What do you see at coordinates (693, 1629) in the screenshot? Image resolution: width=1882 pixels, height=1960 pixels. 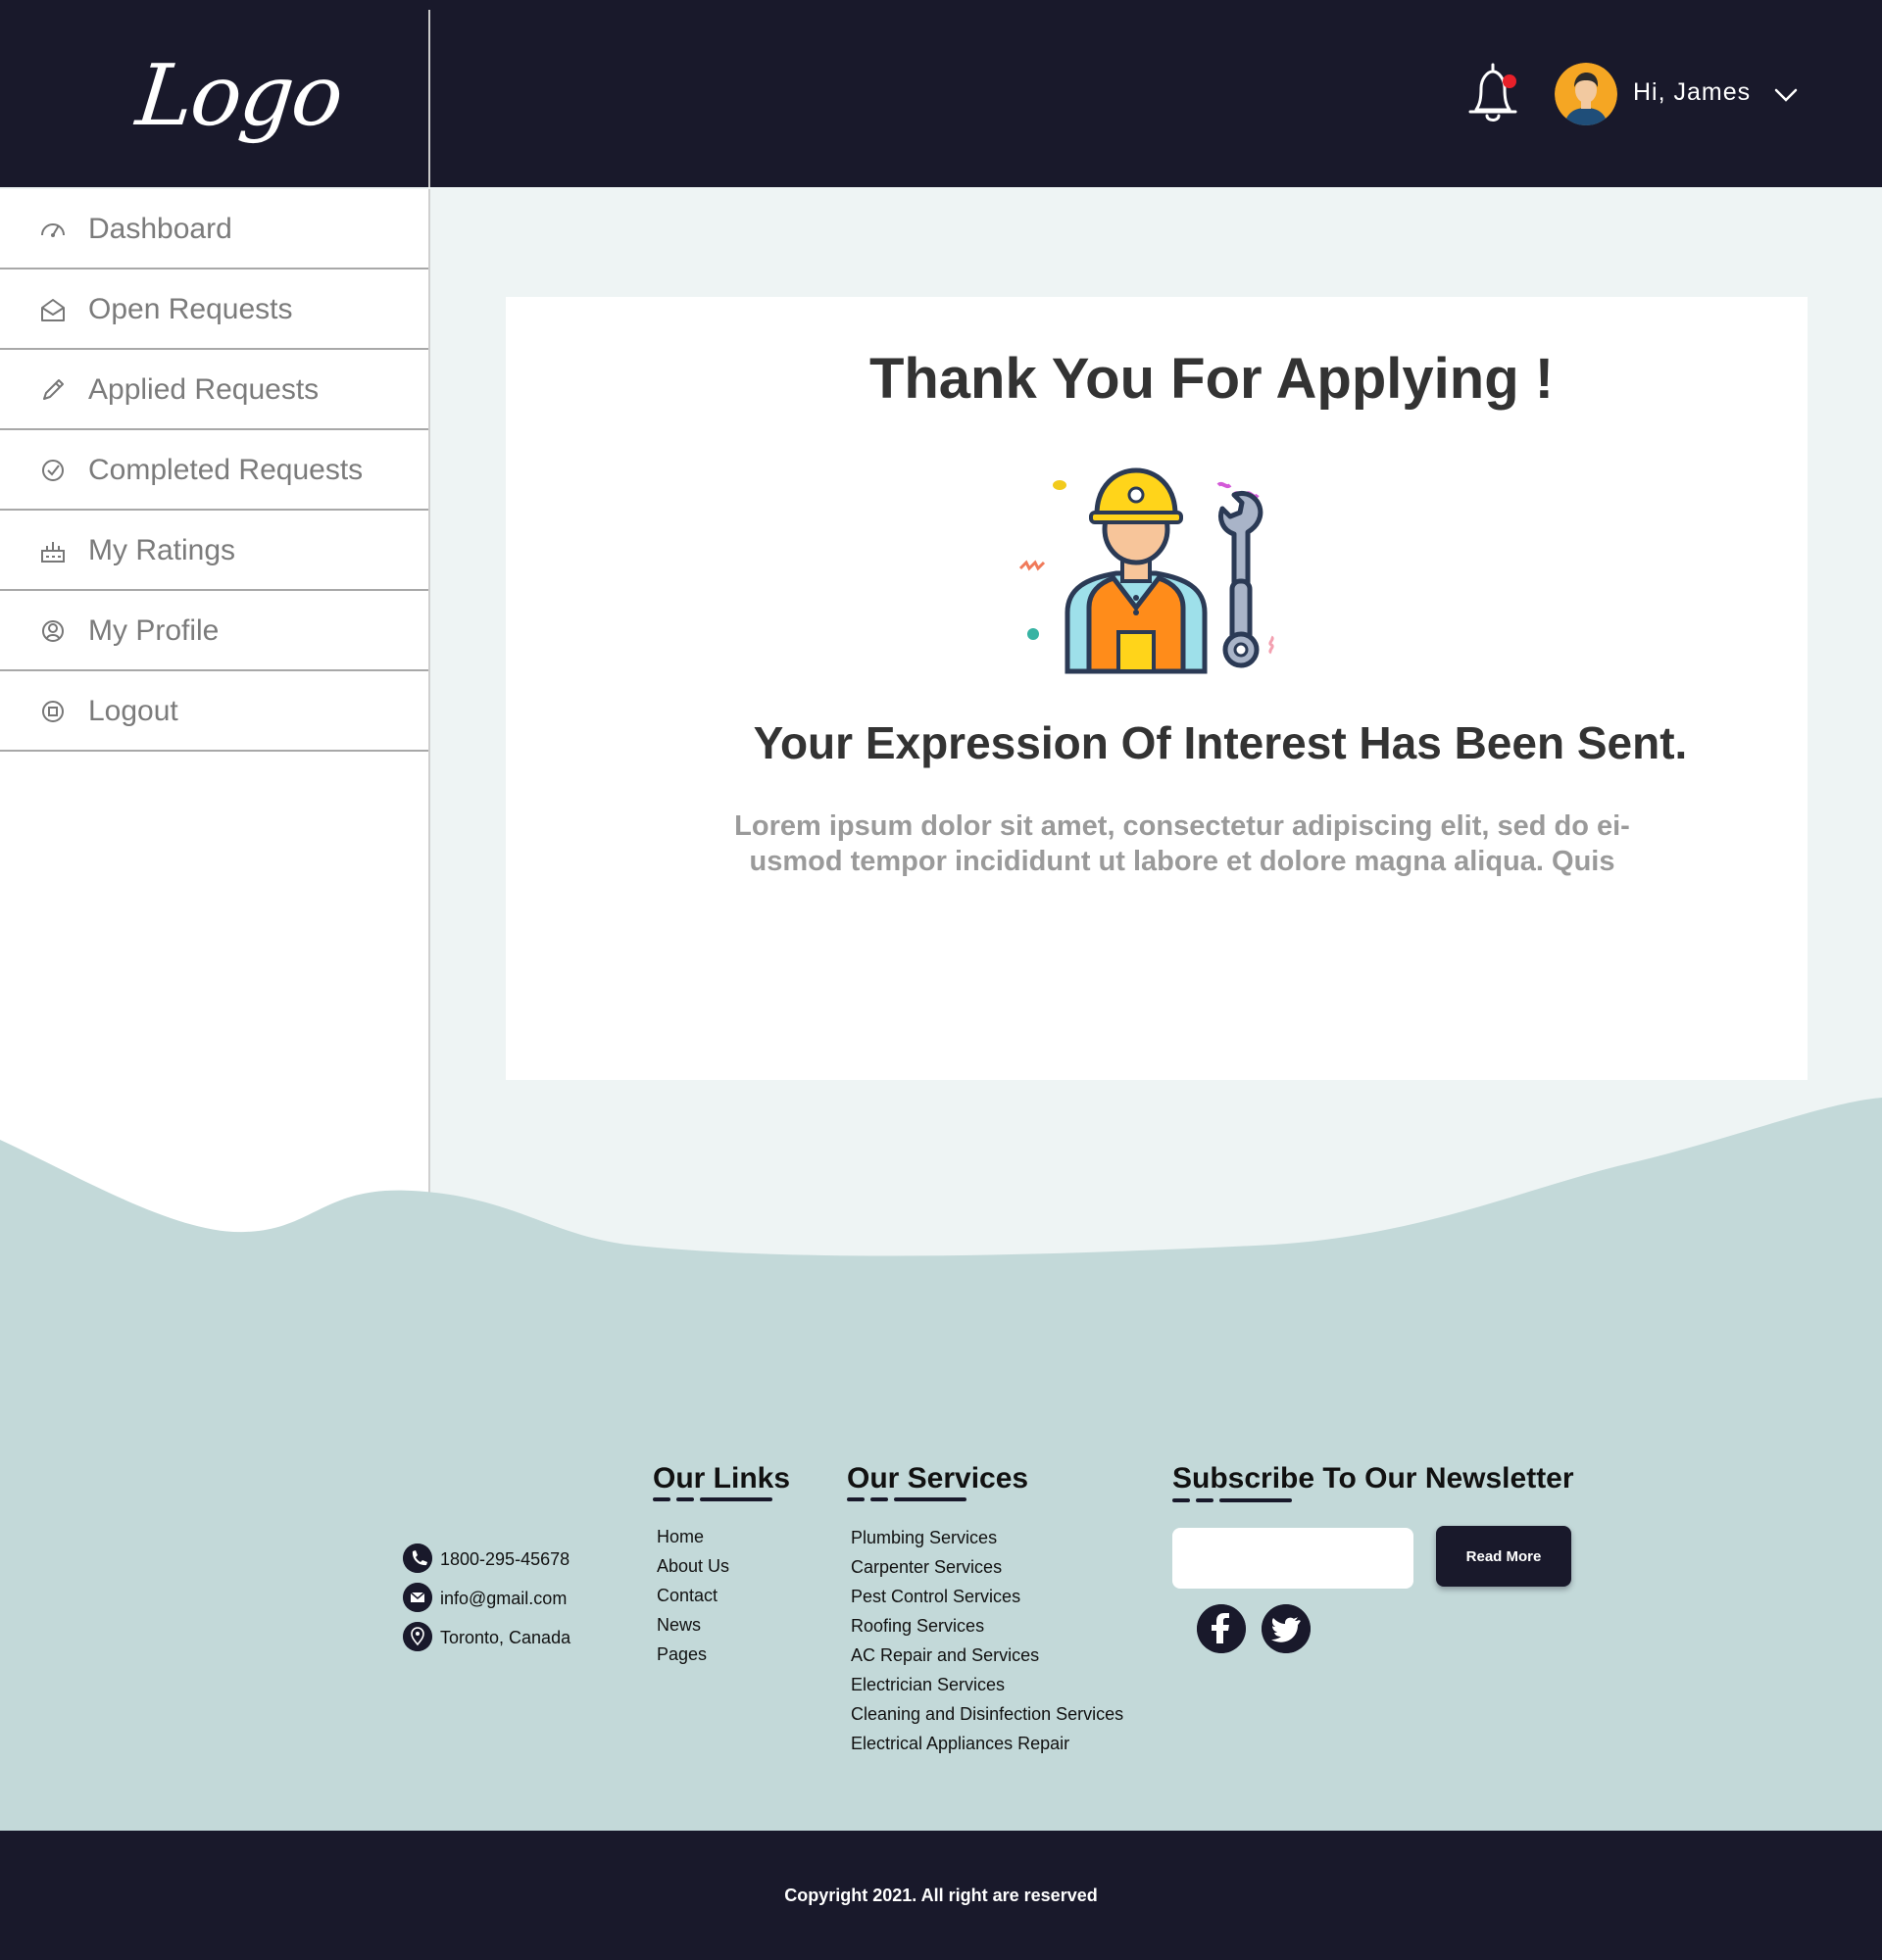 I see `footer-link-news: News` at bounding box center [693, 1629].